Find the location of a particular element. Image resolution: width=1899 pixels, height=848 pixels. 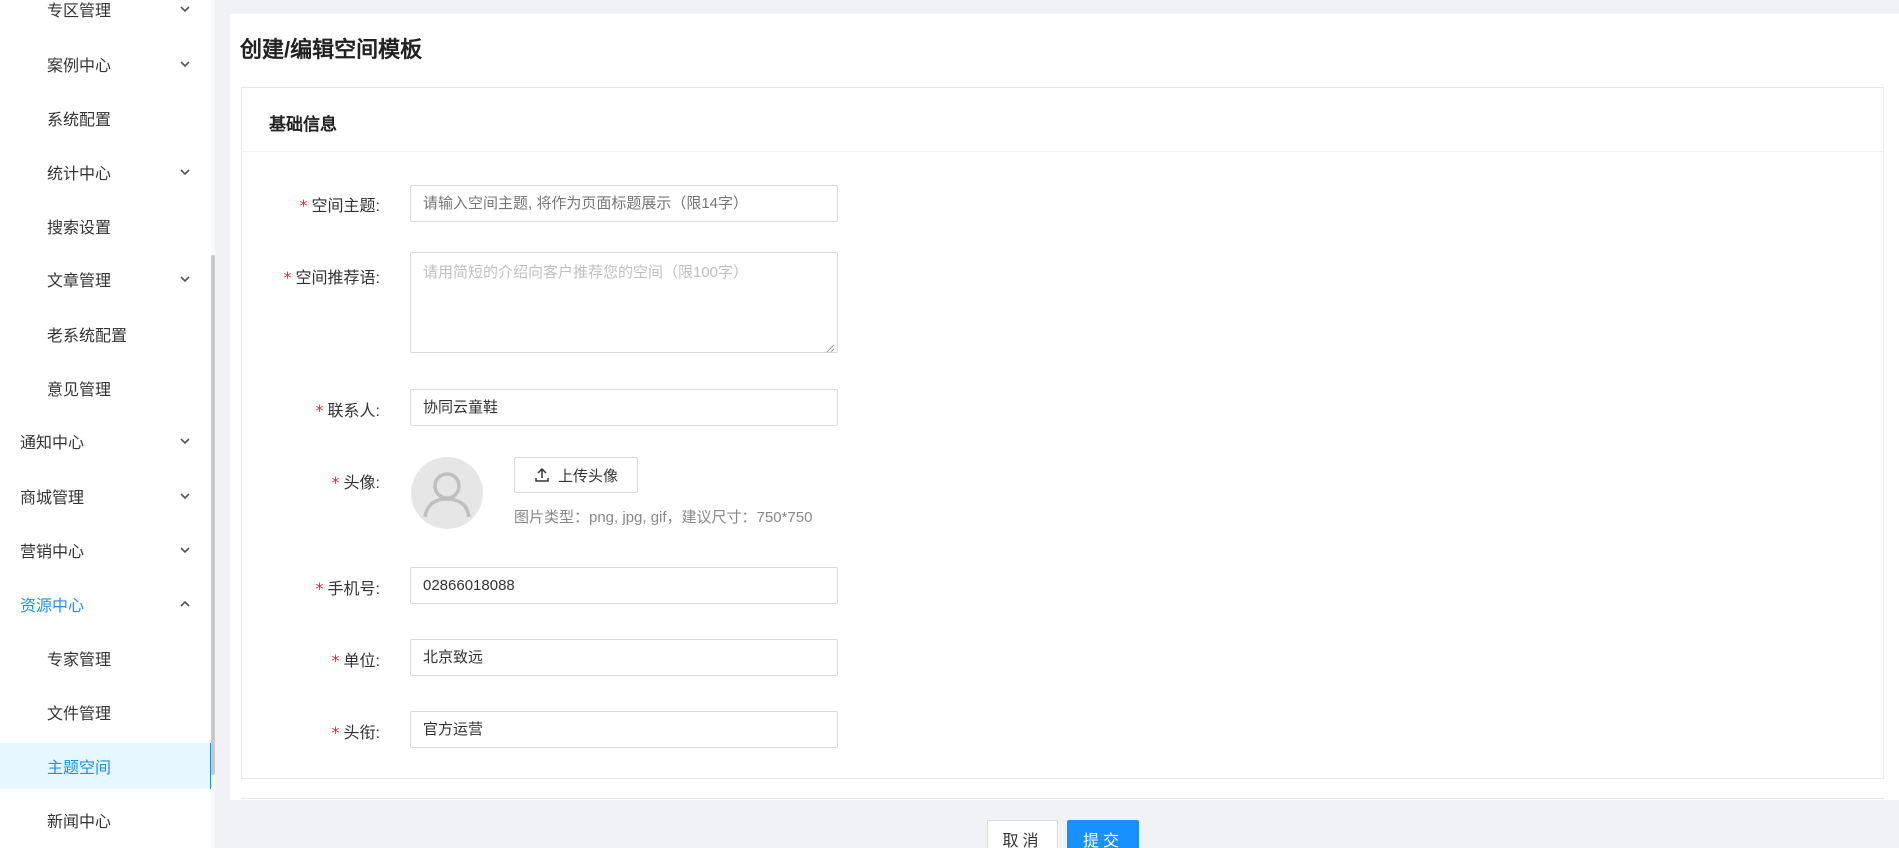

upload-avatar-button: 上传头像 is located at coordinates (576, 475).